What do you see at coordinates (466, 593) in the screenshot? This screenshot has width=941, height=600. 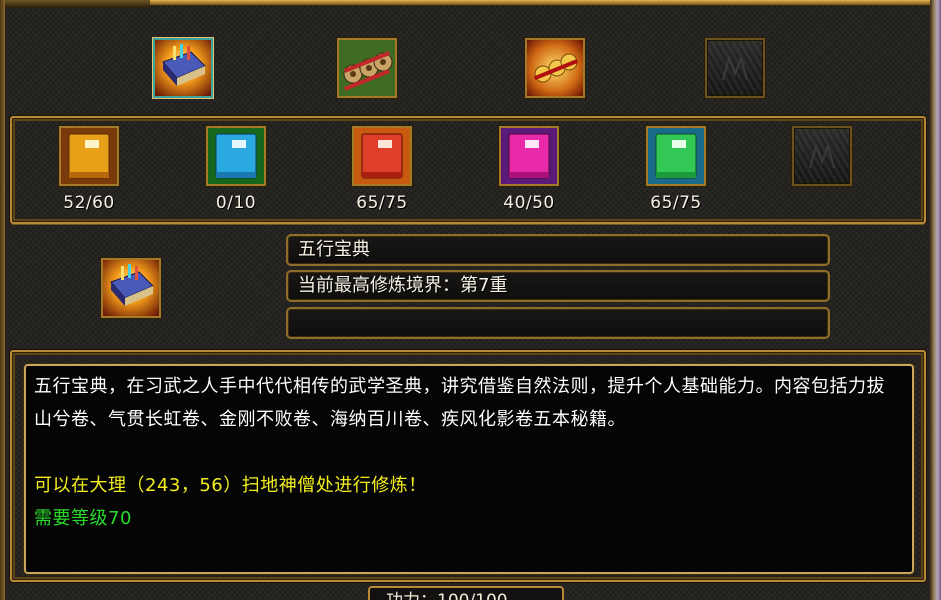 I see `power-status-tab: 功力：100/100` at bounding box center [466, 593].